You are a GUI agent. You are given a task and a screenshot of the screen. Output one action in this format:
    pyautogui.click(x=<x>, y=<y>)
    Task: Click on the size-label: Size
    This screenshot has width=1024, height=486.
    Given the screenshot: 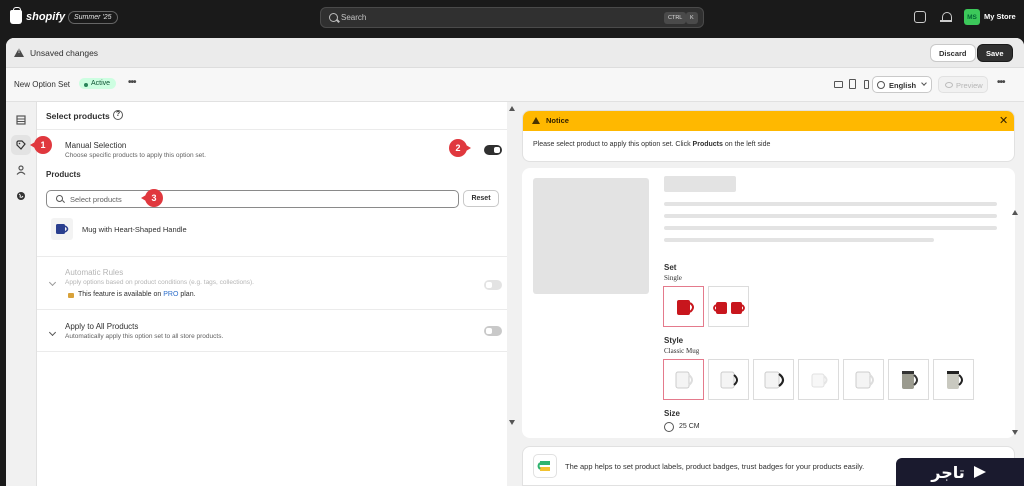 What is the action you would take?
    pyautogui.click(x=672, y=413)
    